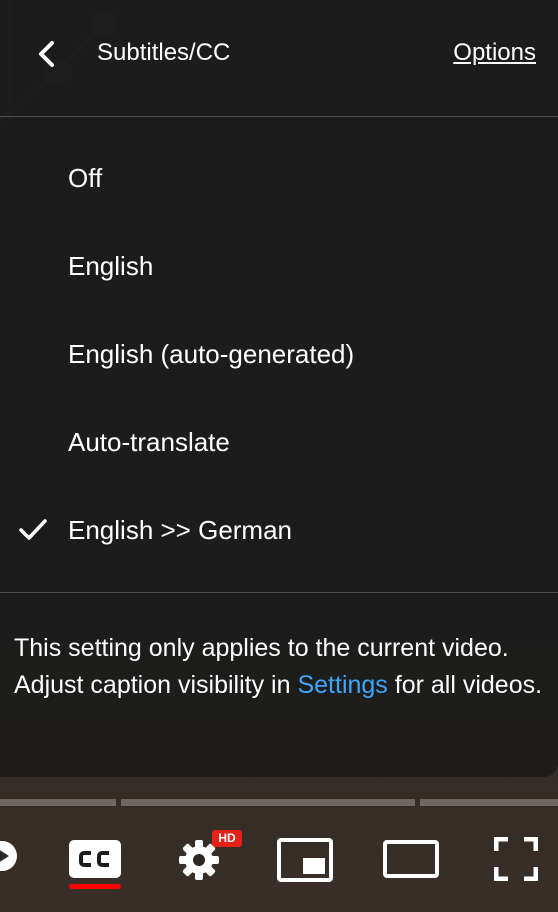  I want to click on theater-mode-icon, so click(411, 859).